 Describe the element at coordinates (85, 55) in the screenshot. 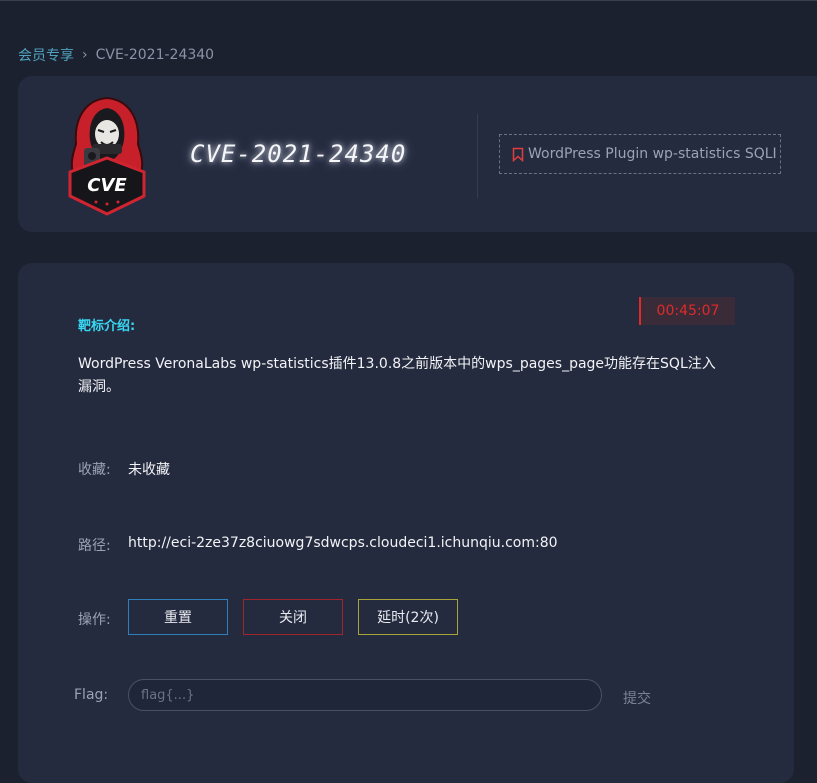

I see `chevron-right-icon: ›` at that location.